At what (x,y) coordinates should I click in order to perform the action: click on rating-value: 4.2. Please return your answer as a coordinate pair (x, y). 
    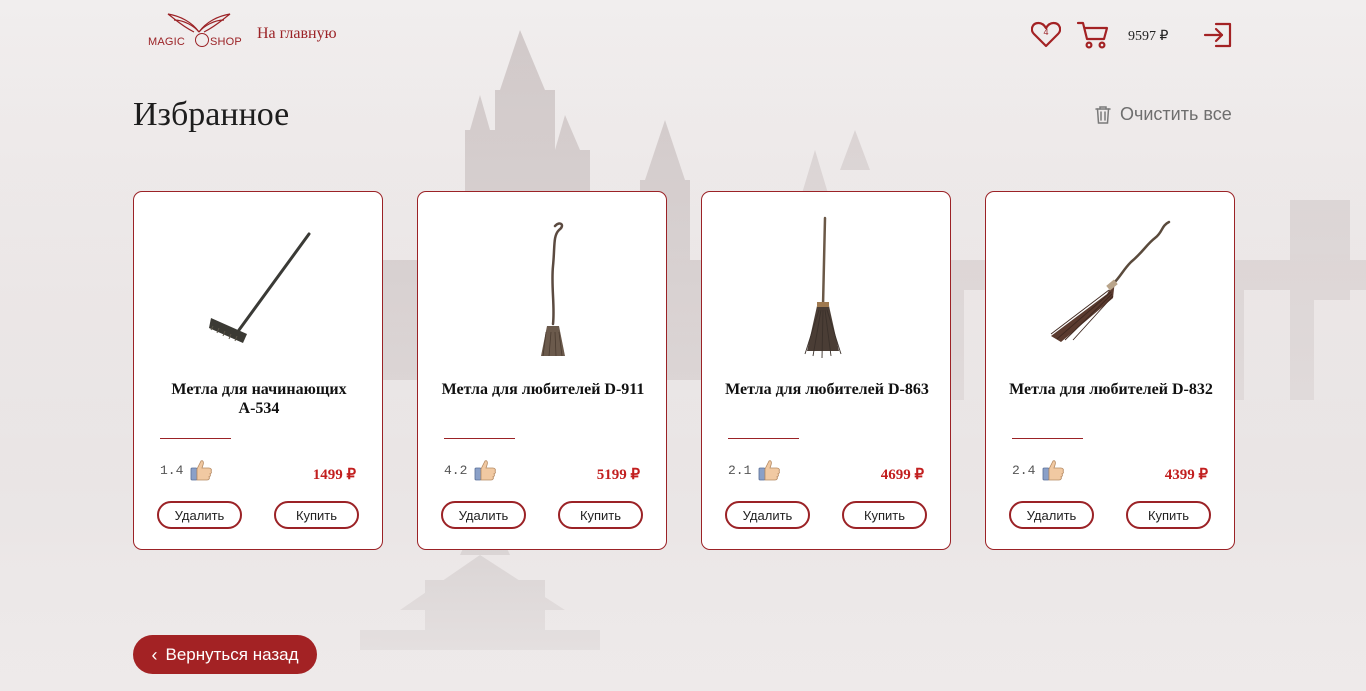
    Looking at the image, I should click on (456, 470).